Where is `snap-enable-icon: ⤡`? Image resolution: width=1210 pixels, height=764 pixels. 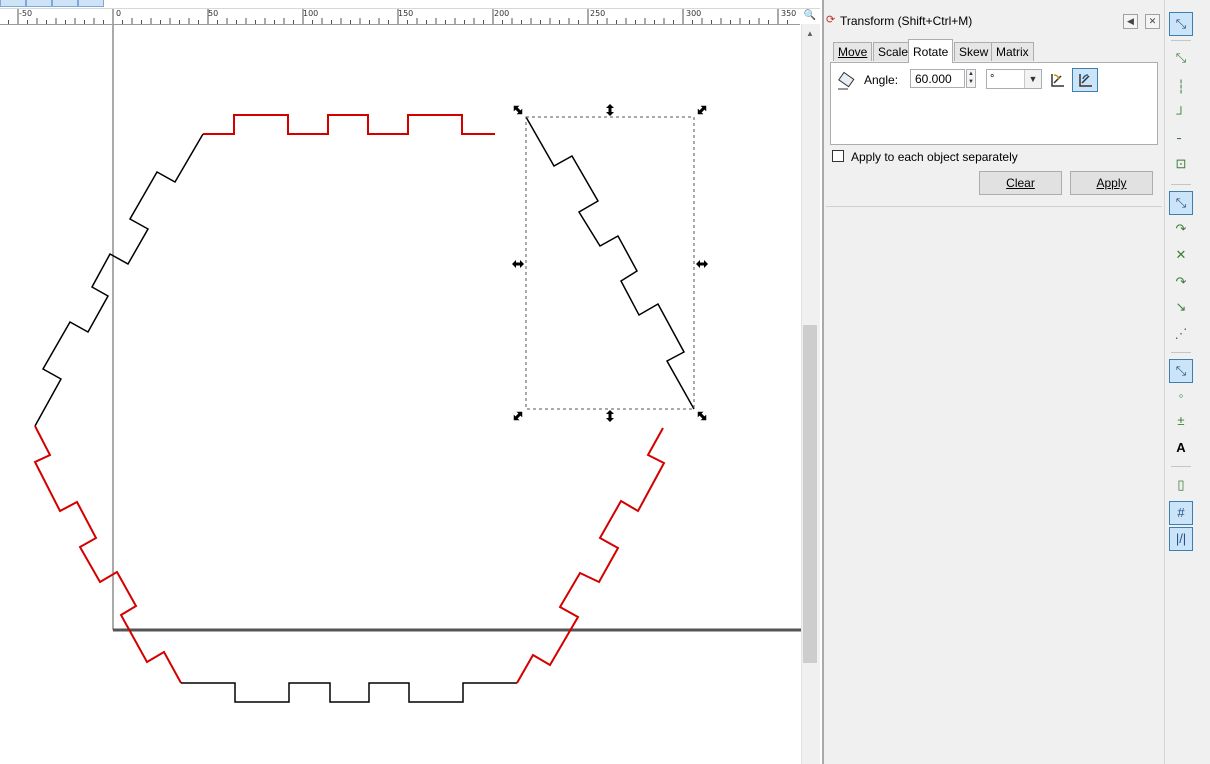
snap-enable-icon: ⤡ is located at coordinates (1181, 24).